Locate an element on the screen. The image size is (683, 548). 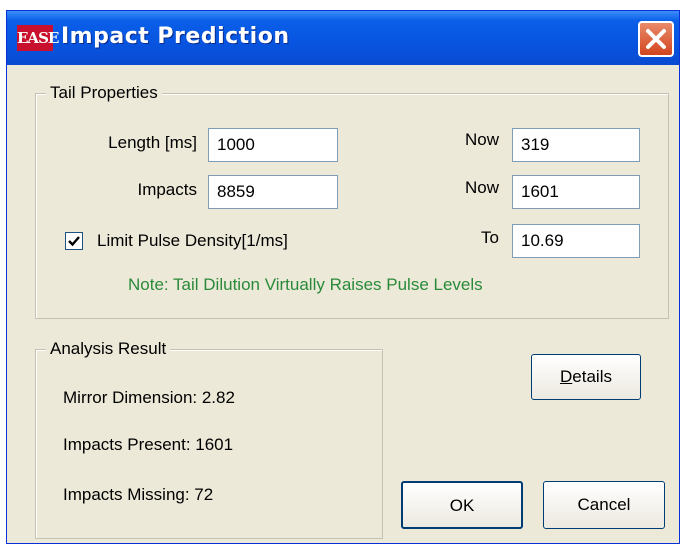
impacts-present-text: Impacts Present: 1601 is located at coordinates (148, 444).